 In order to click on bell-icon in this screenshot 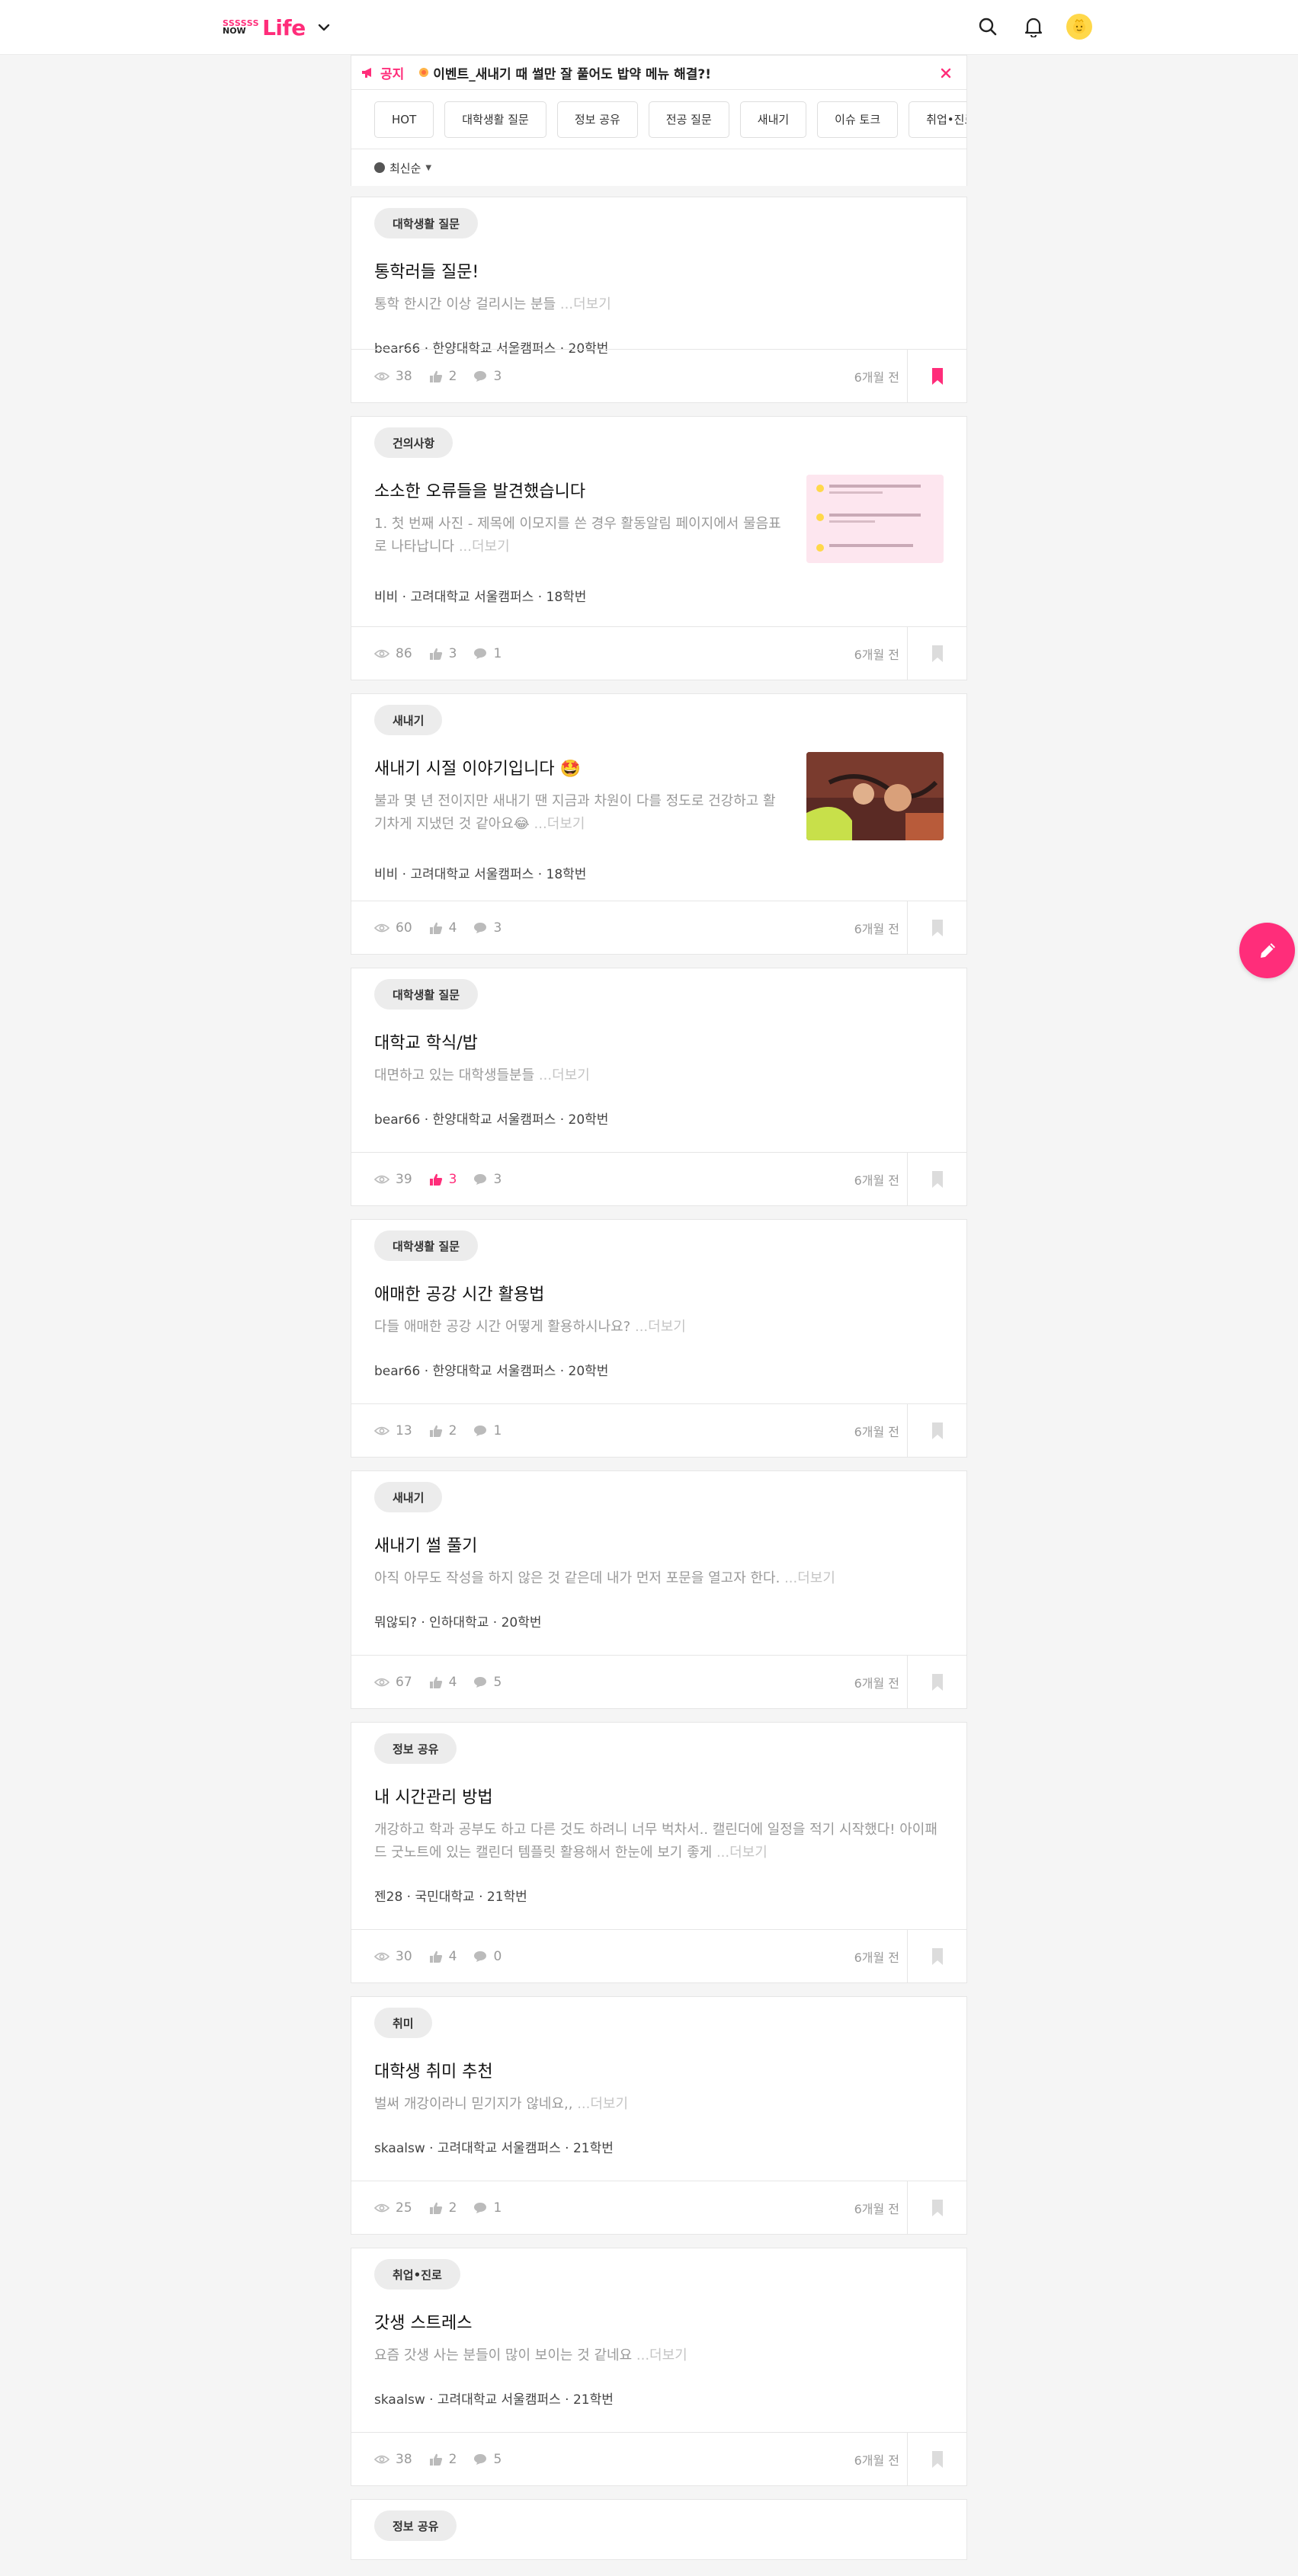, I will do `click(1033, 27)`.